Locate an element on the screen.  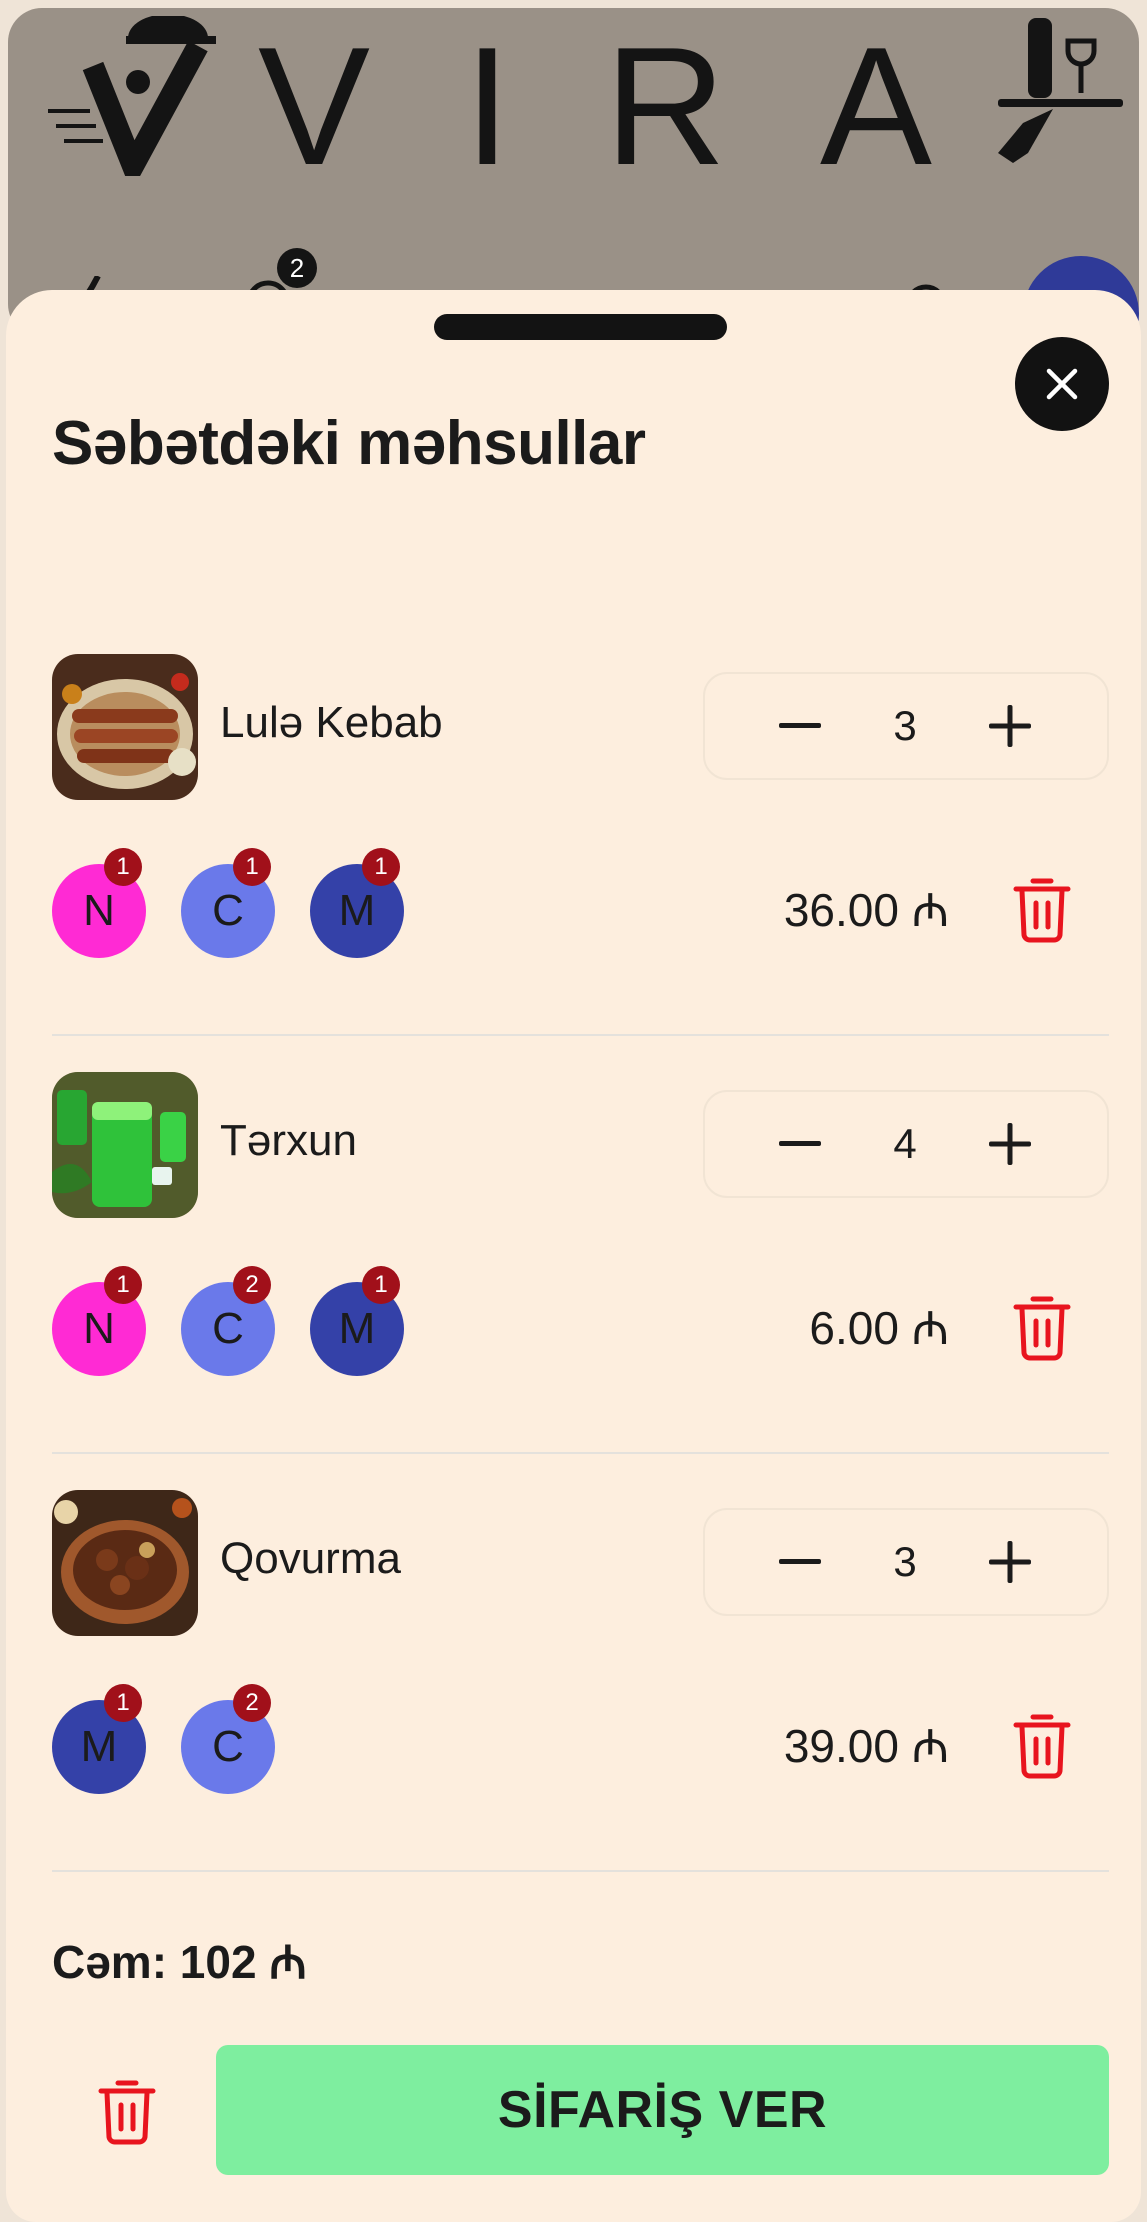
vira-logo-icon is located at coordinates (132, 96).